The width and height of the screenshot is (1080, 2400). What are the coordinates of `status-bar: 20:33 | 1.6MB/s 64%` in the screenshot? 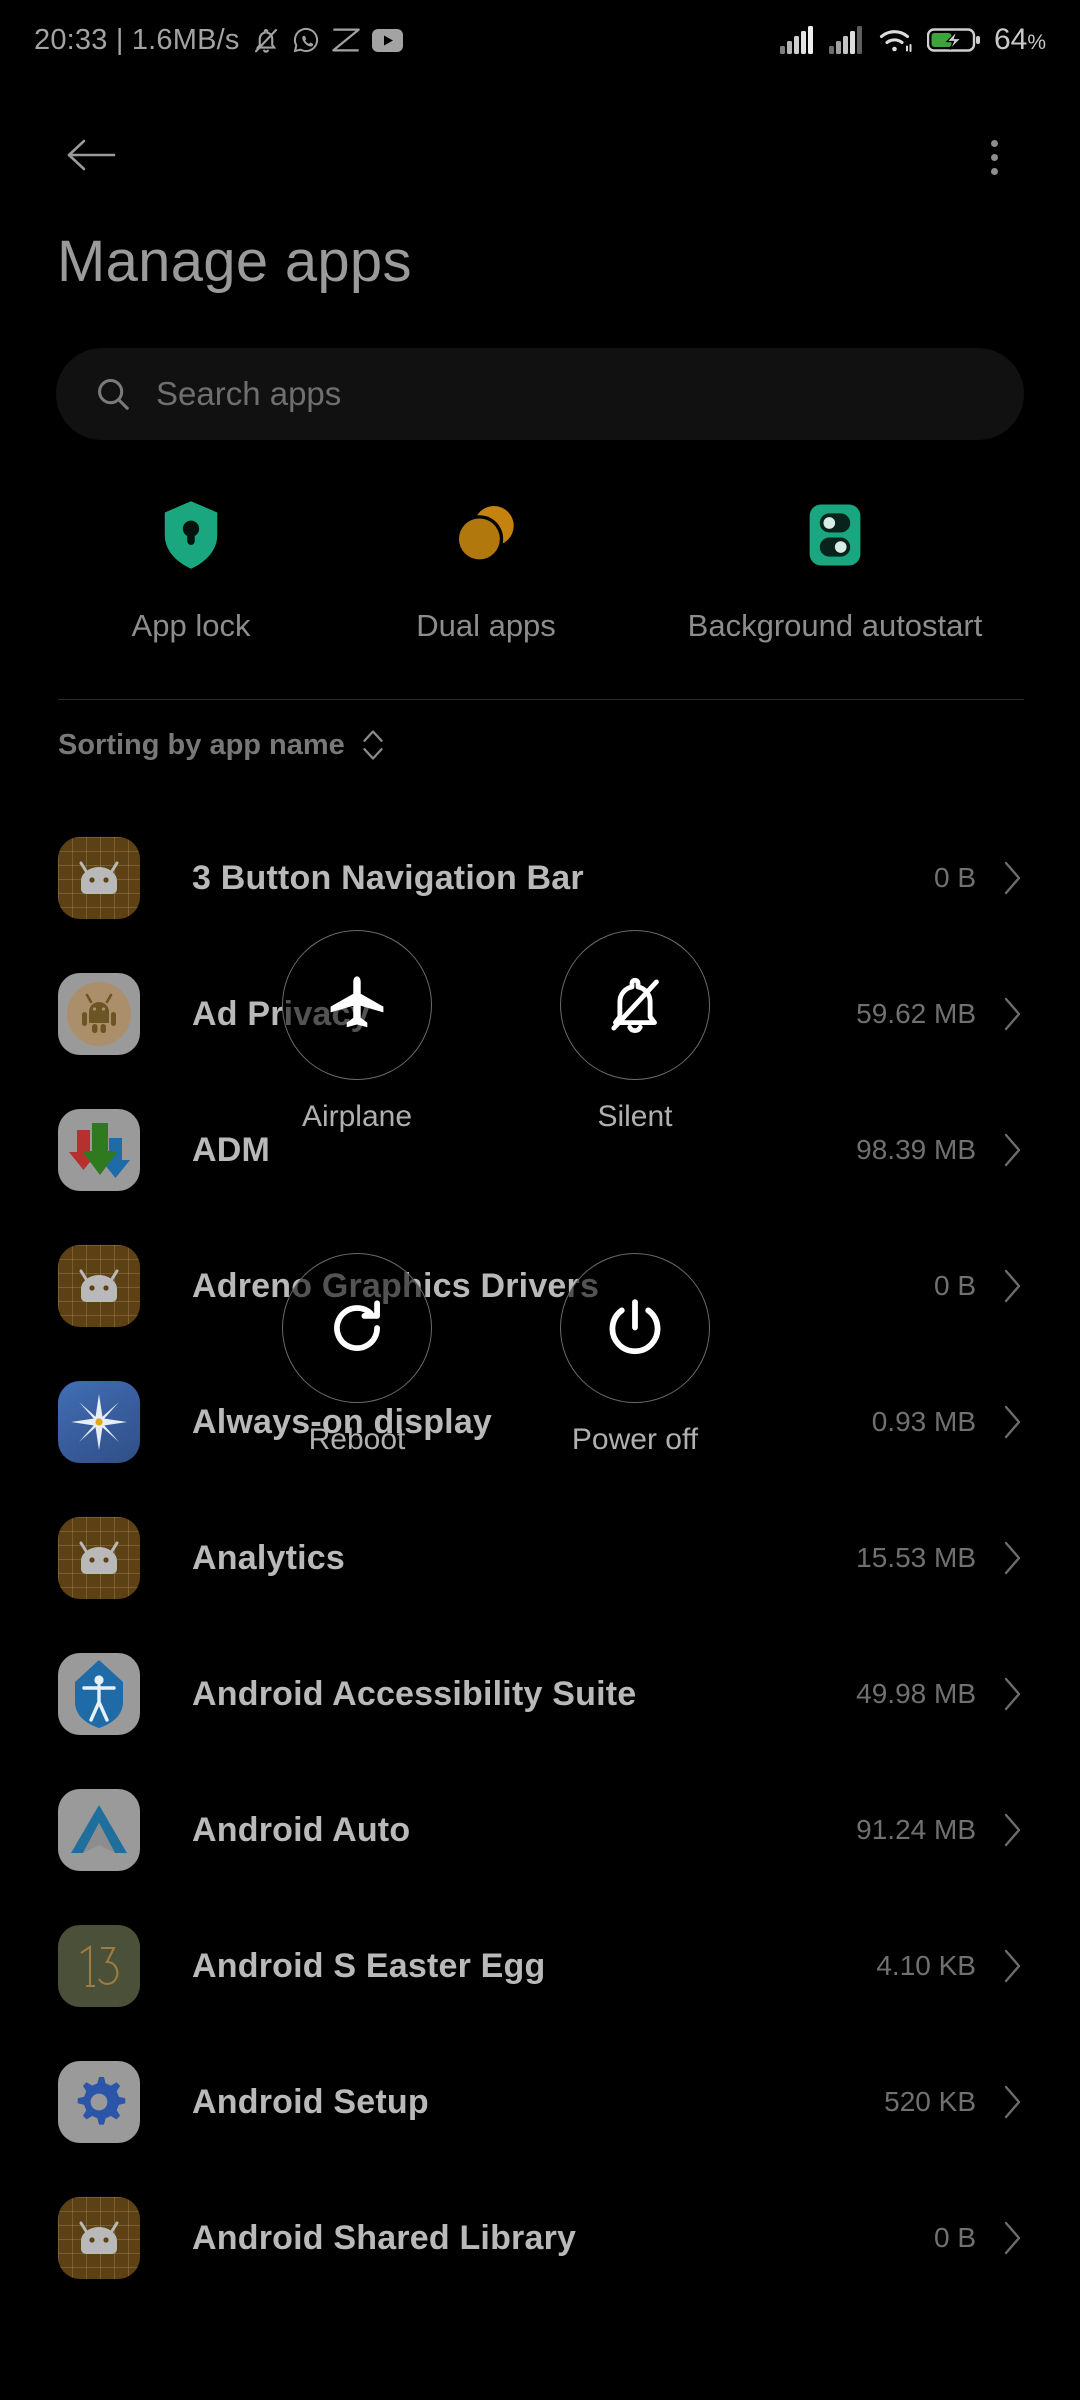 It's located at (540, 40).